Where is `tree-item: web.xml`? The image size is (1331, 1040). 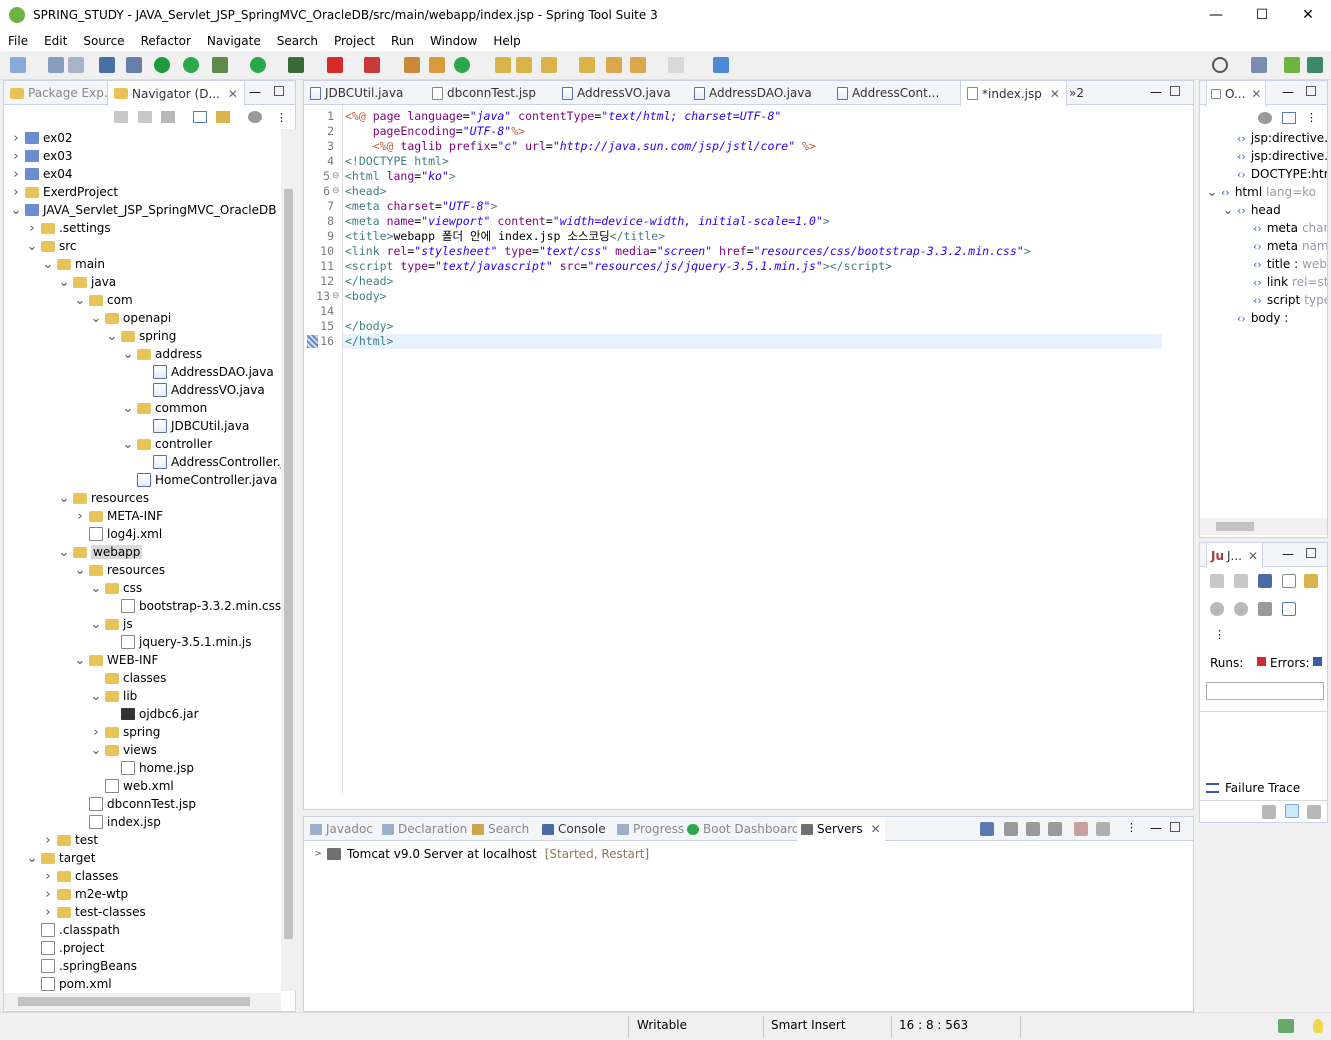 tree-item: web.xml is located at coordinates (132, 786).